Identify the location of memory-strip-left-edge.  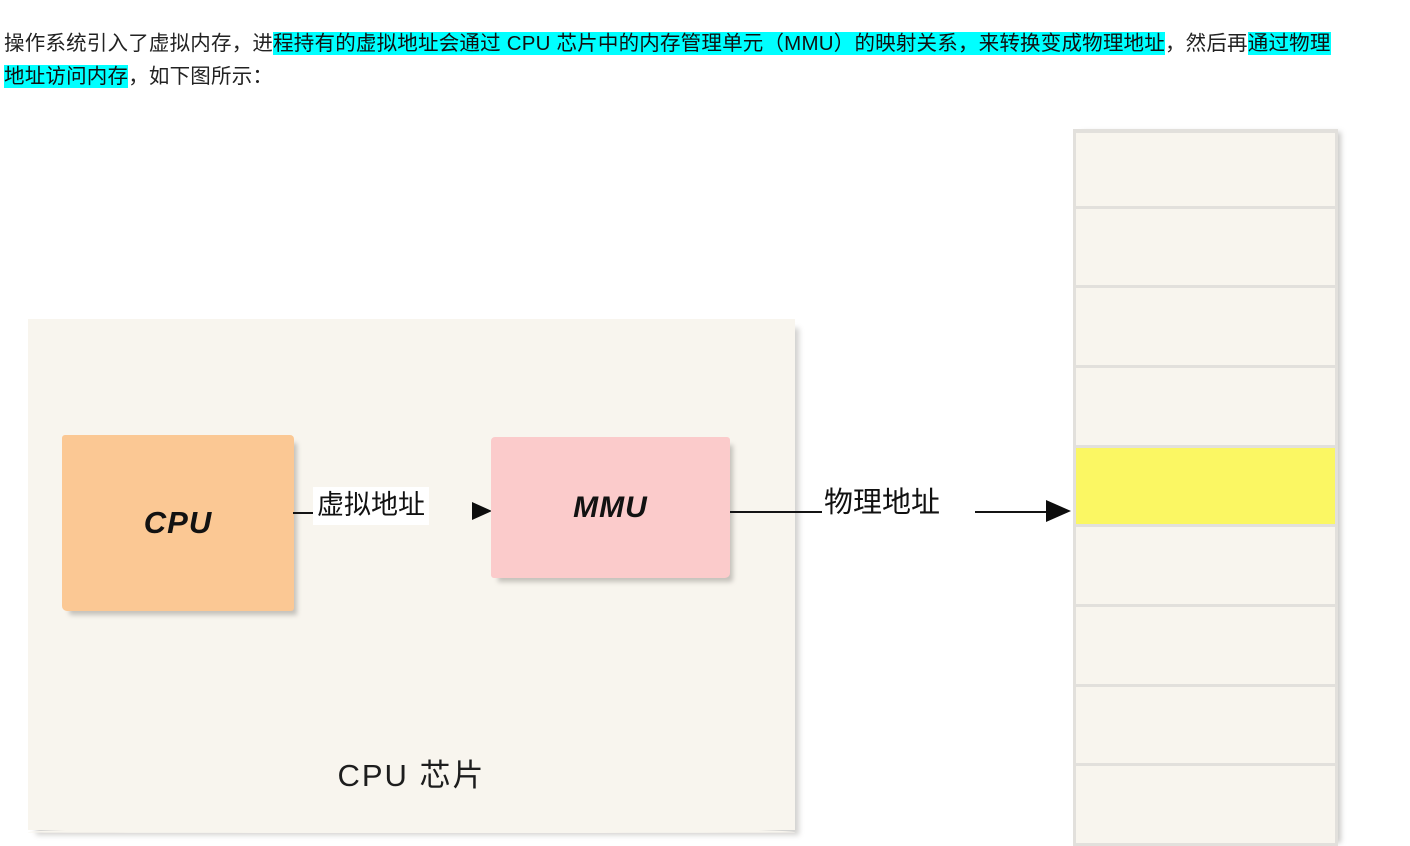
(1074, 487).